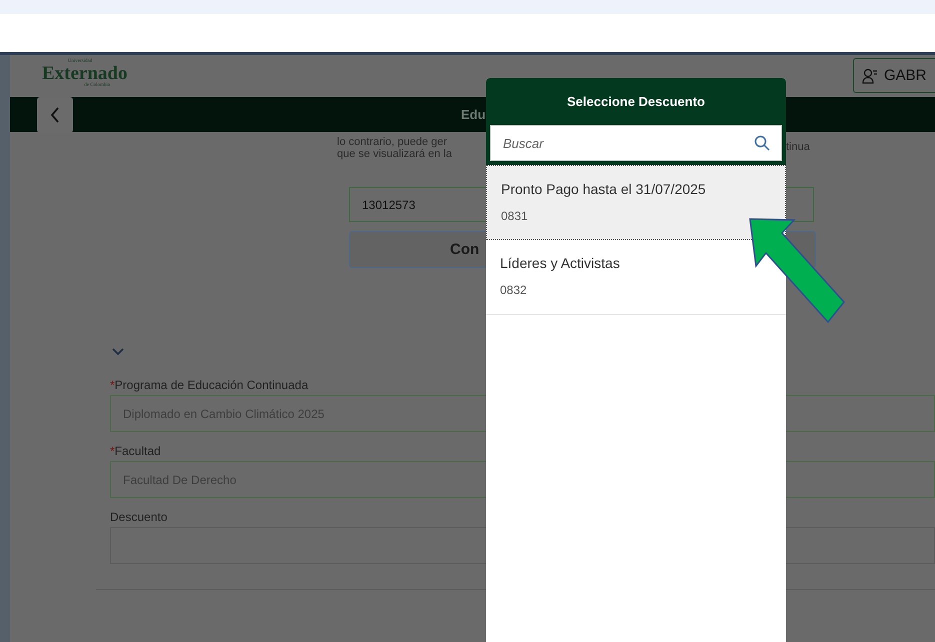 The image size is (935, 642). Describe the element at coordinates (118, 352) in the screenshot. I see `chevron-down-icon` at that location.